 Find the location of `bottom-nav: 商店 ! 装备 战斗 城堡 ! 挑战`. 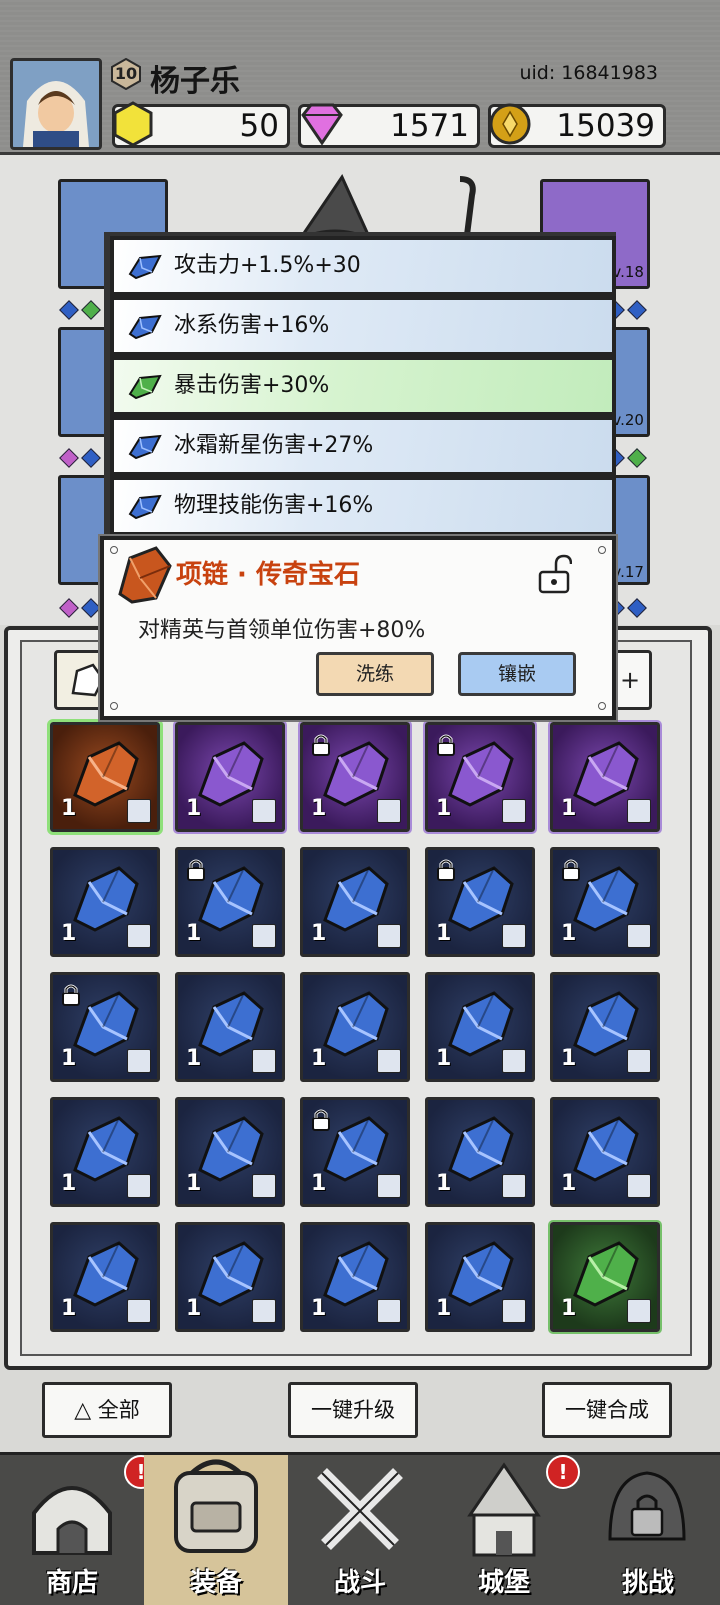

bottom-nav: 商店 ! 装备 战斗 城堡 ! 挑战 is located at coordinates (360, 1528).